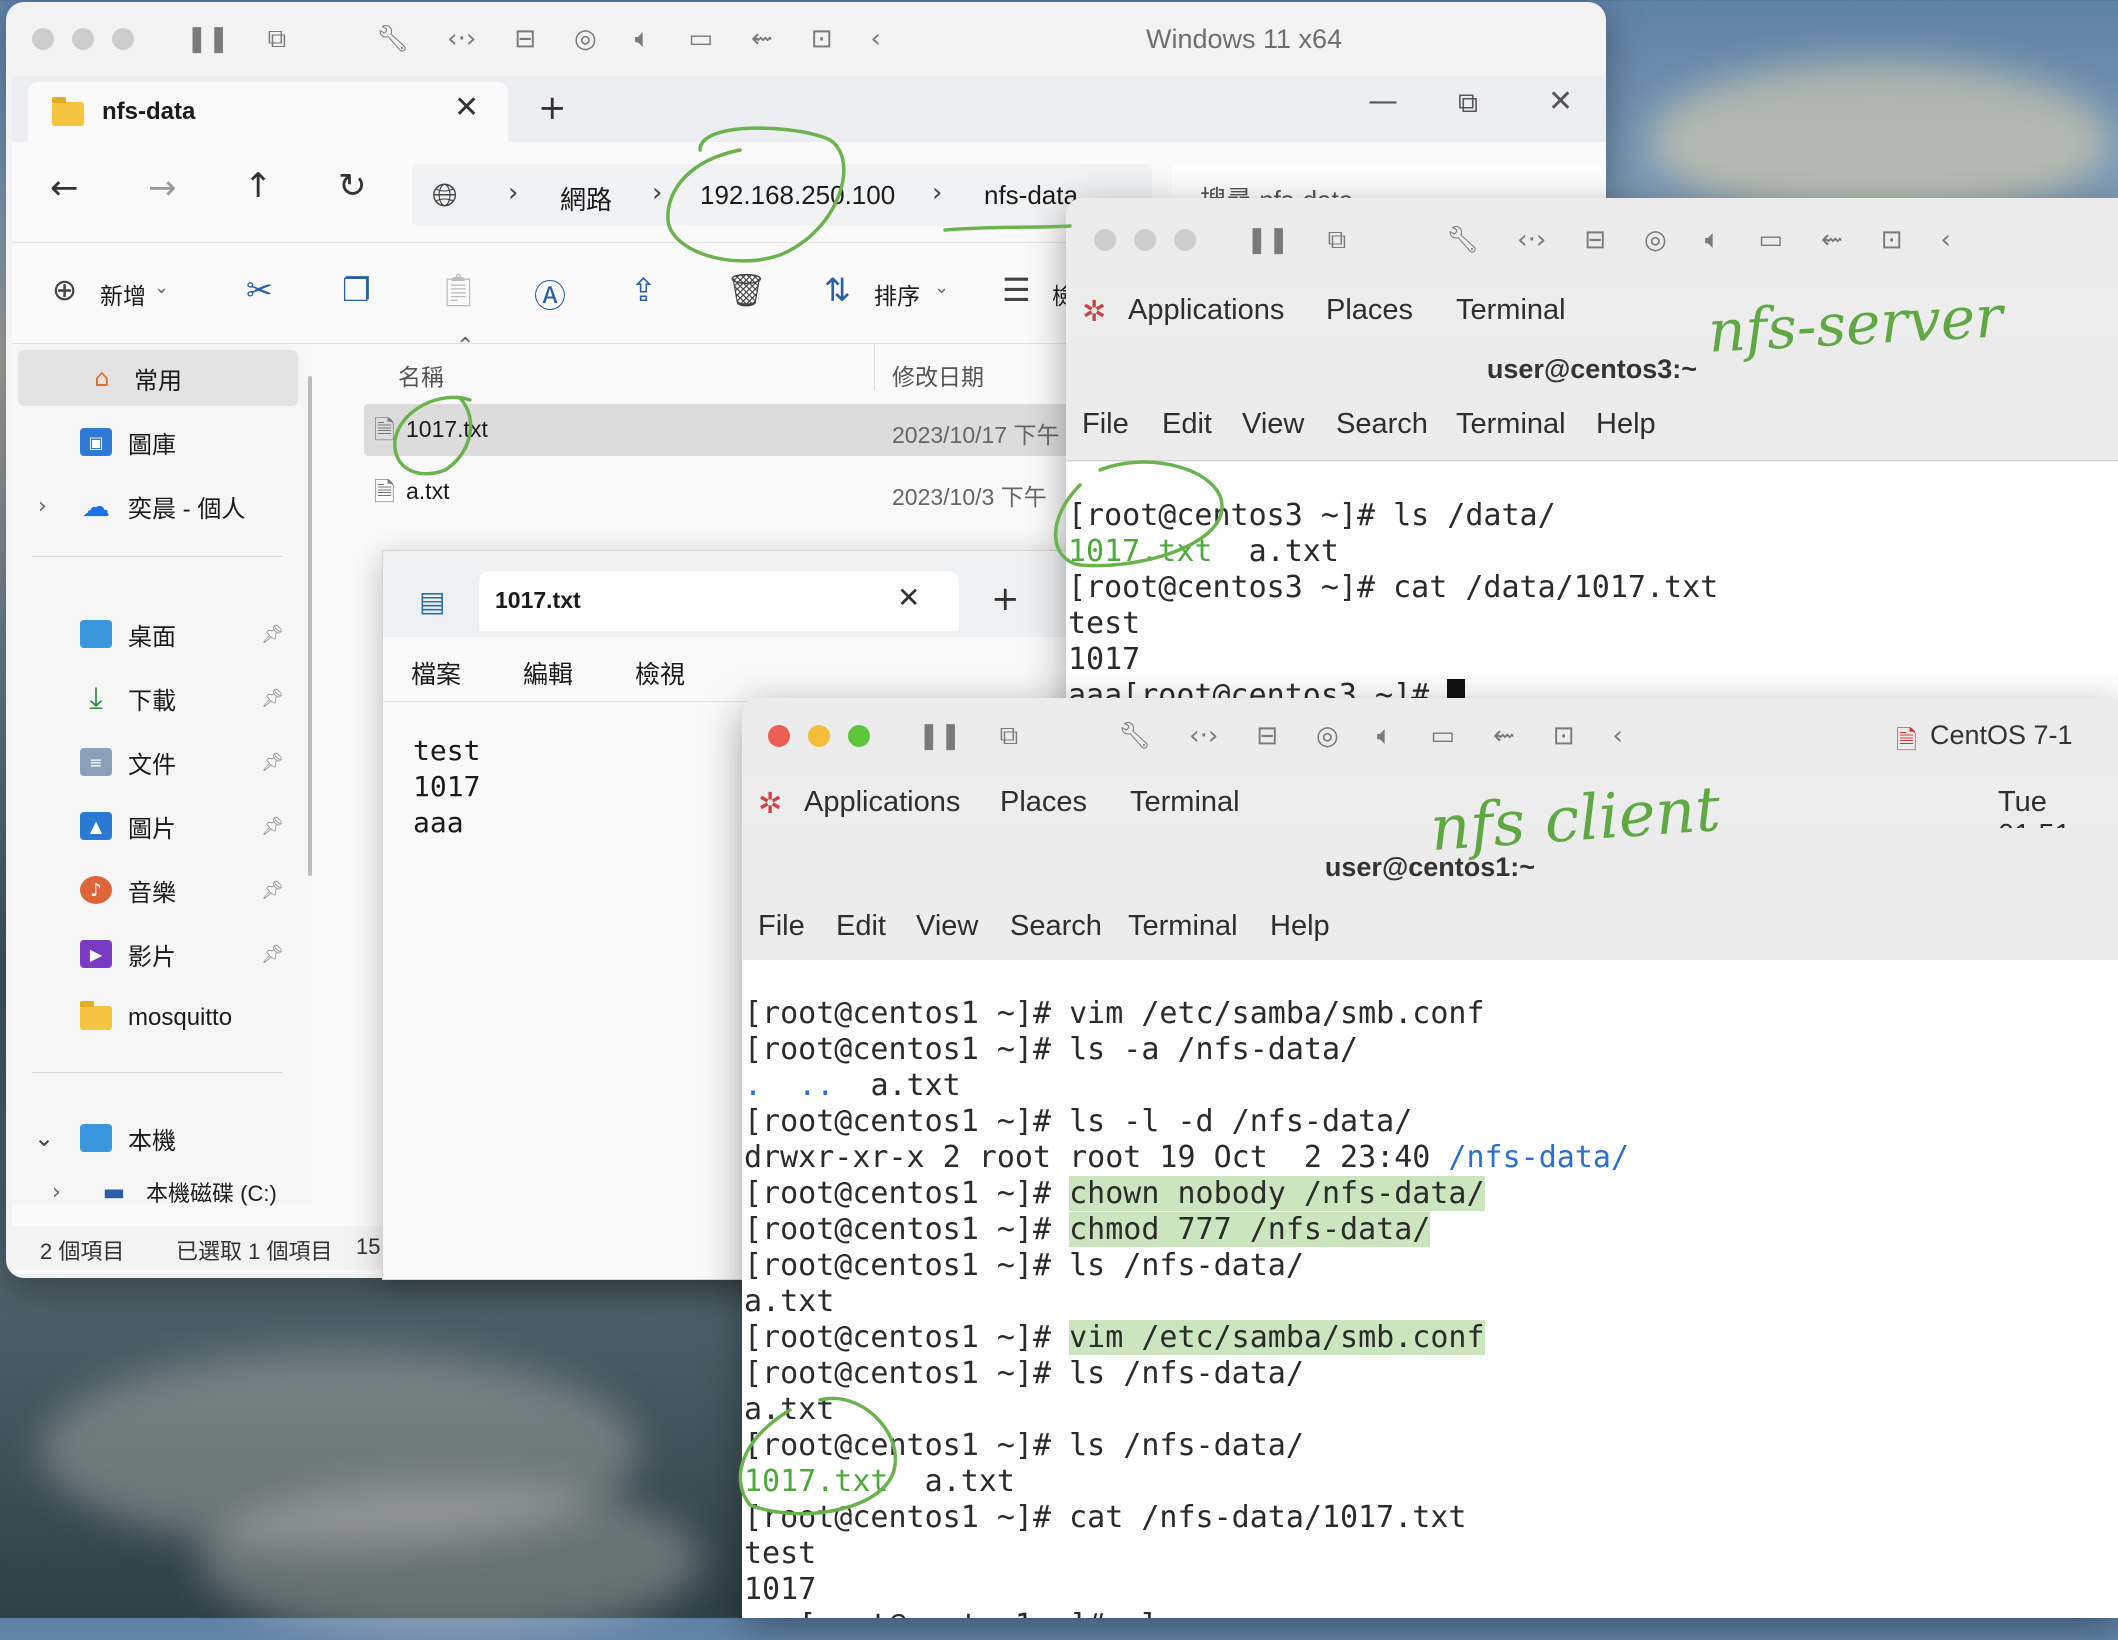  Describe the element at coordinates (152, 826) in the screenshot. I see `sidebar-item-pictures: ▲ 圖片 📌︎` at that location.